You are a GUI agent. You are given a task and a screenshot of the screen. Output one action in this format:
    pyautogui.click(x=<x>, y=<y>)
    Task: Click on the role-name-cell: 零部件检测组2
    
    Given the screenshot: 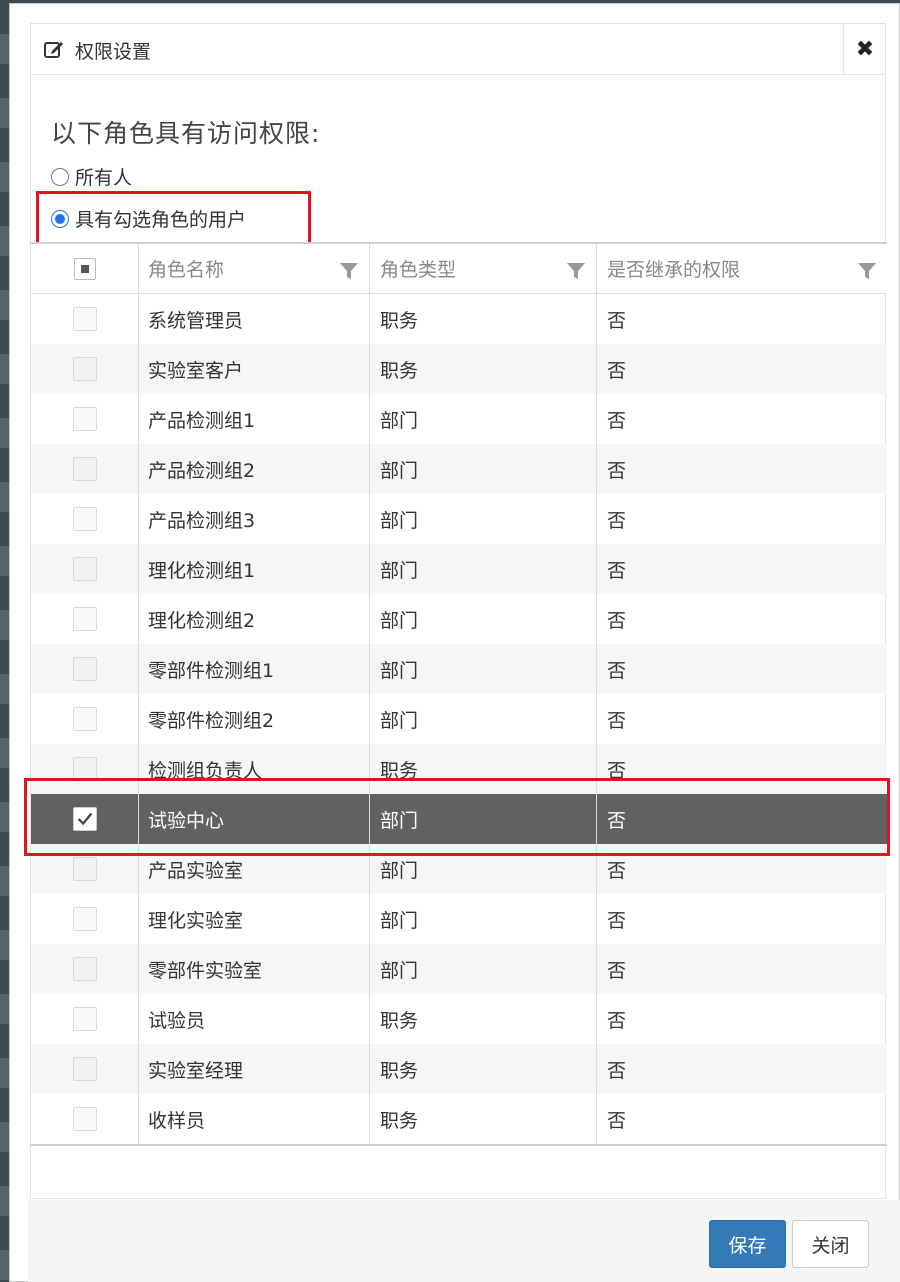 What is the action you would take?
    pyautogui.click(x=211, y=720)
    